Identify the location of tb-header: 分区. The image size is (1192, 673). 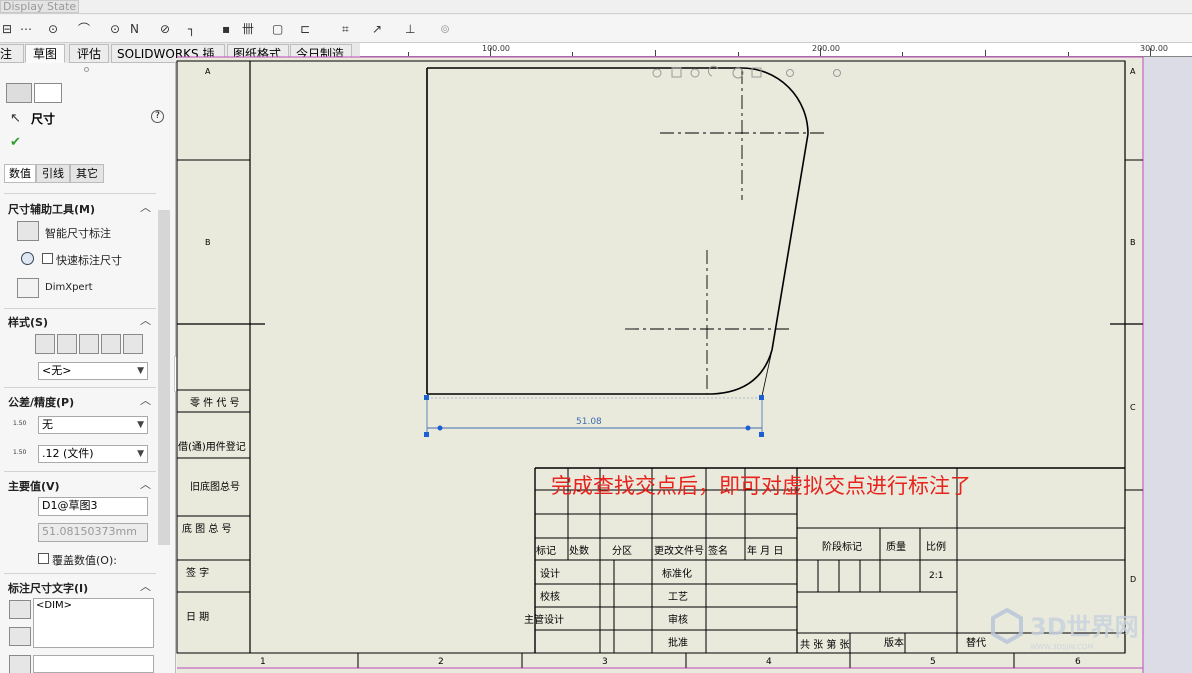
(622, 551).